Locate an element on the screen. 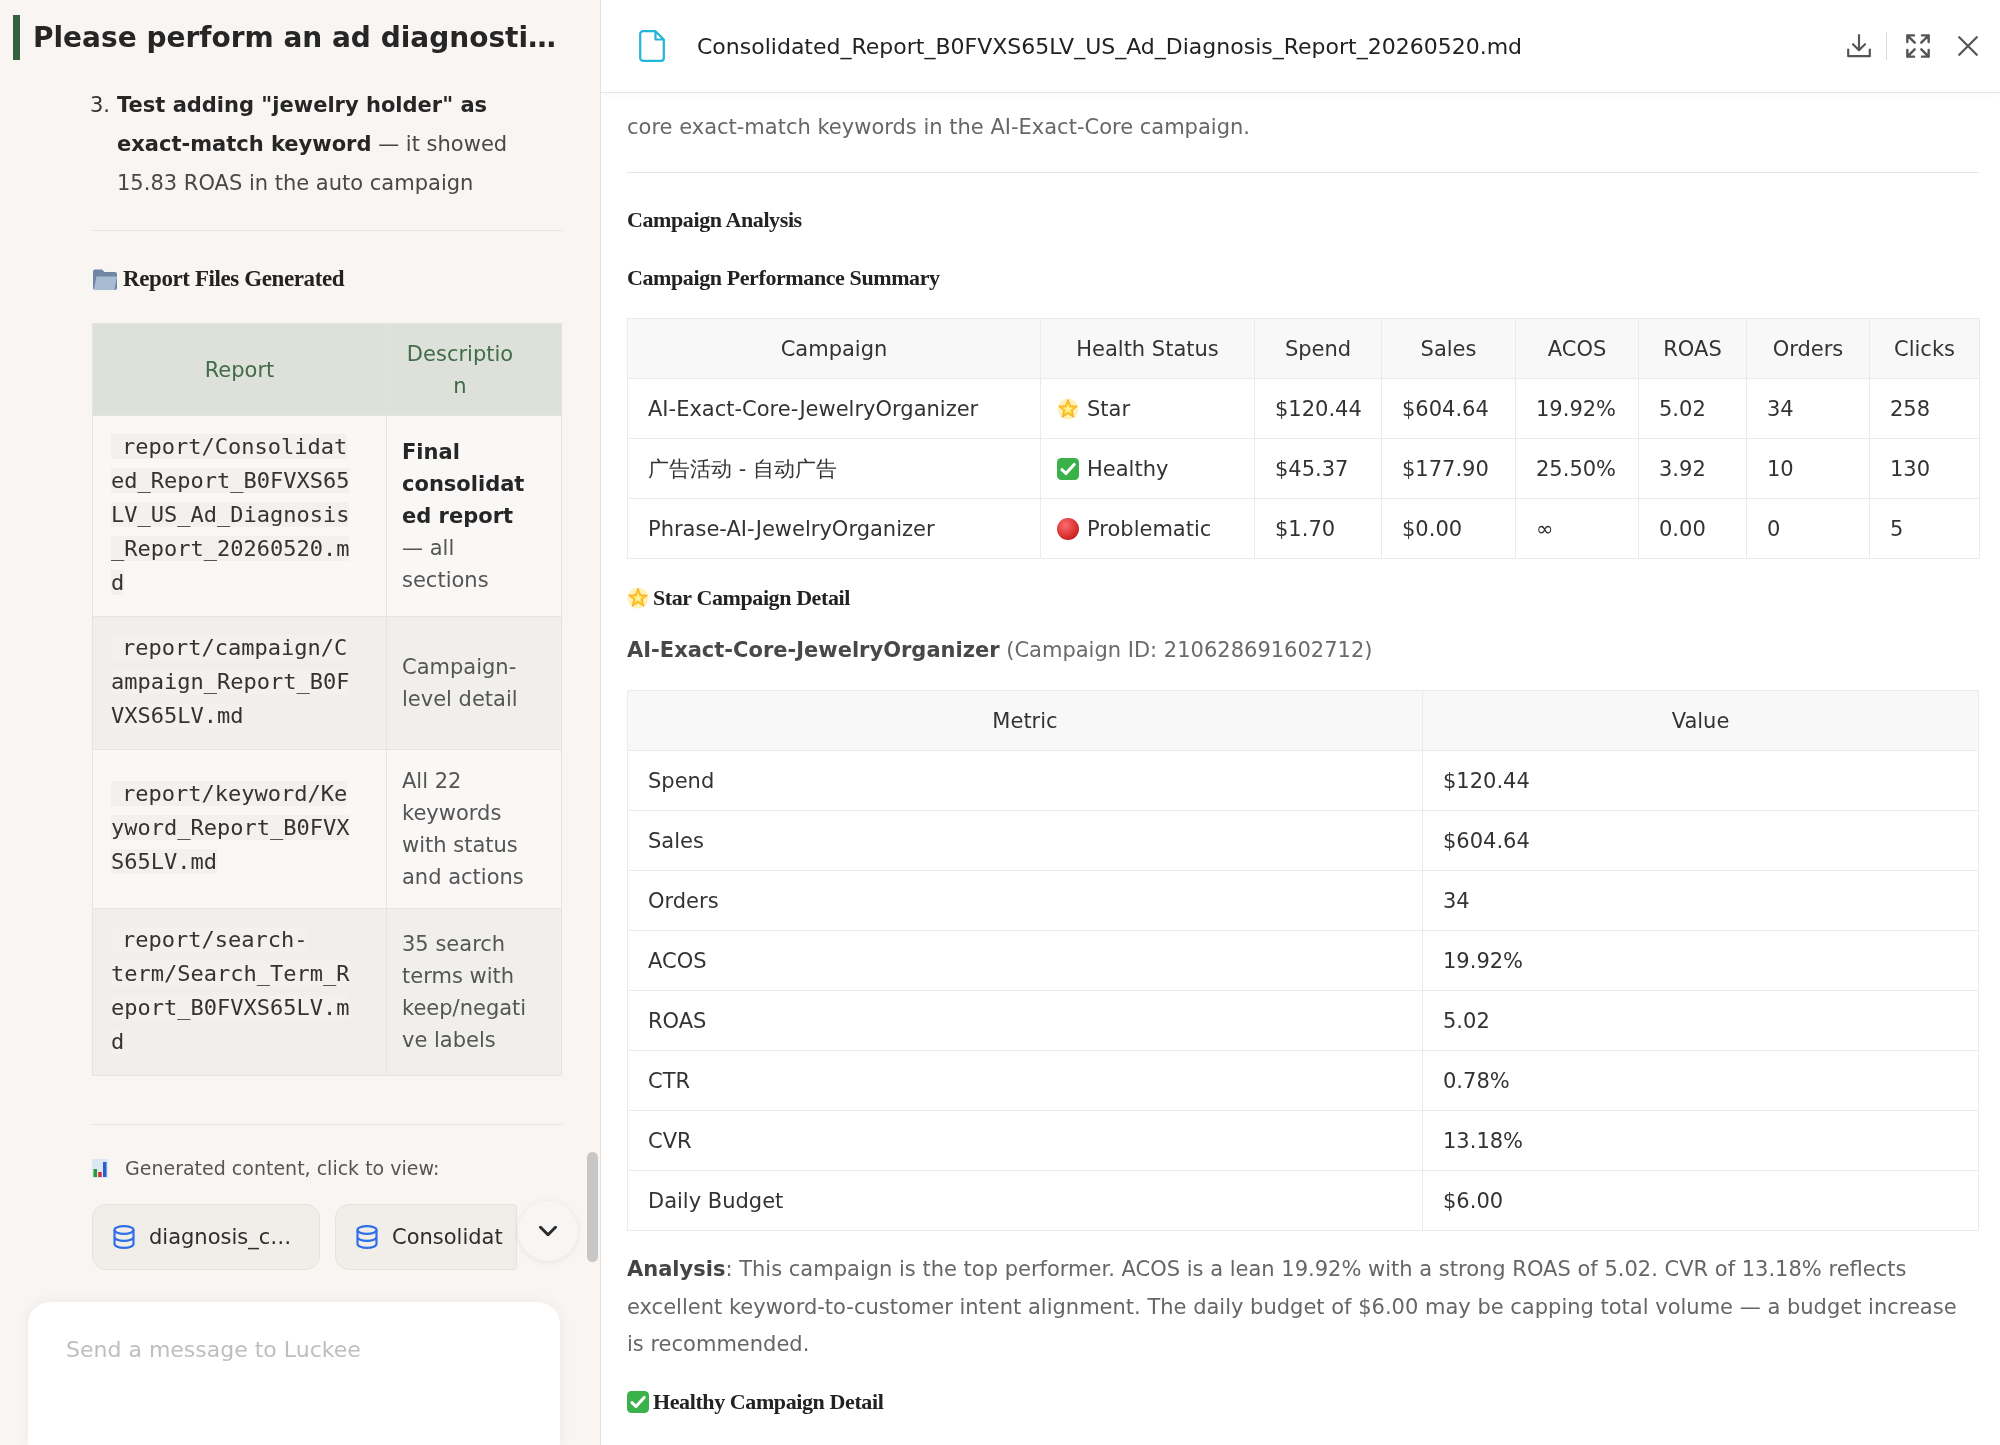 The height and width of the screenshot is (1445, 2000). bar-chart-icon is located at coordinates (100, 1168).